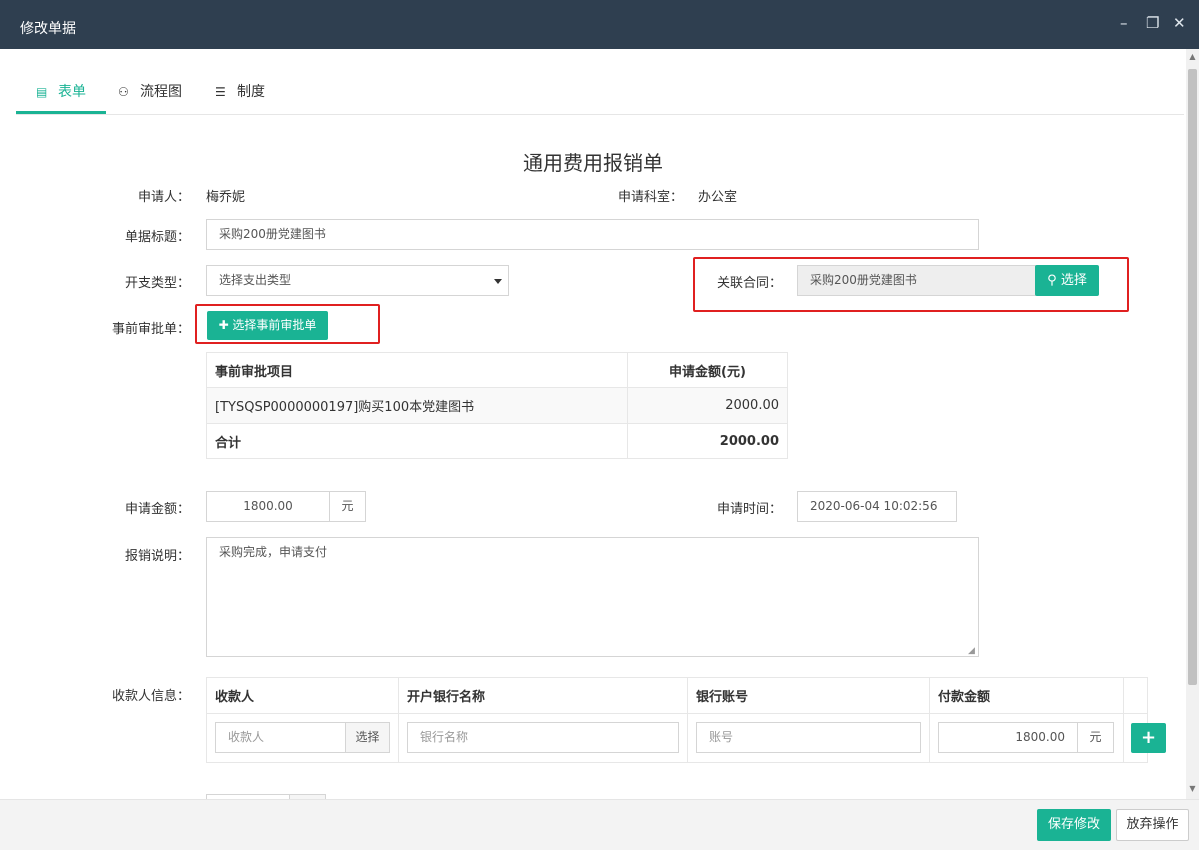  What do you see at coordinates (150, 329) in the screenshot?
I see `preapproval-label: 事前审批单：` at bounding box center [150, 329].